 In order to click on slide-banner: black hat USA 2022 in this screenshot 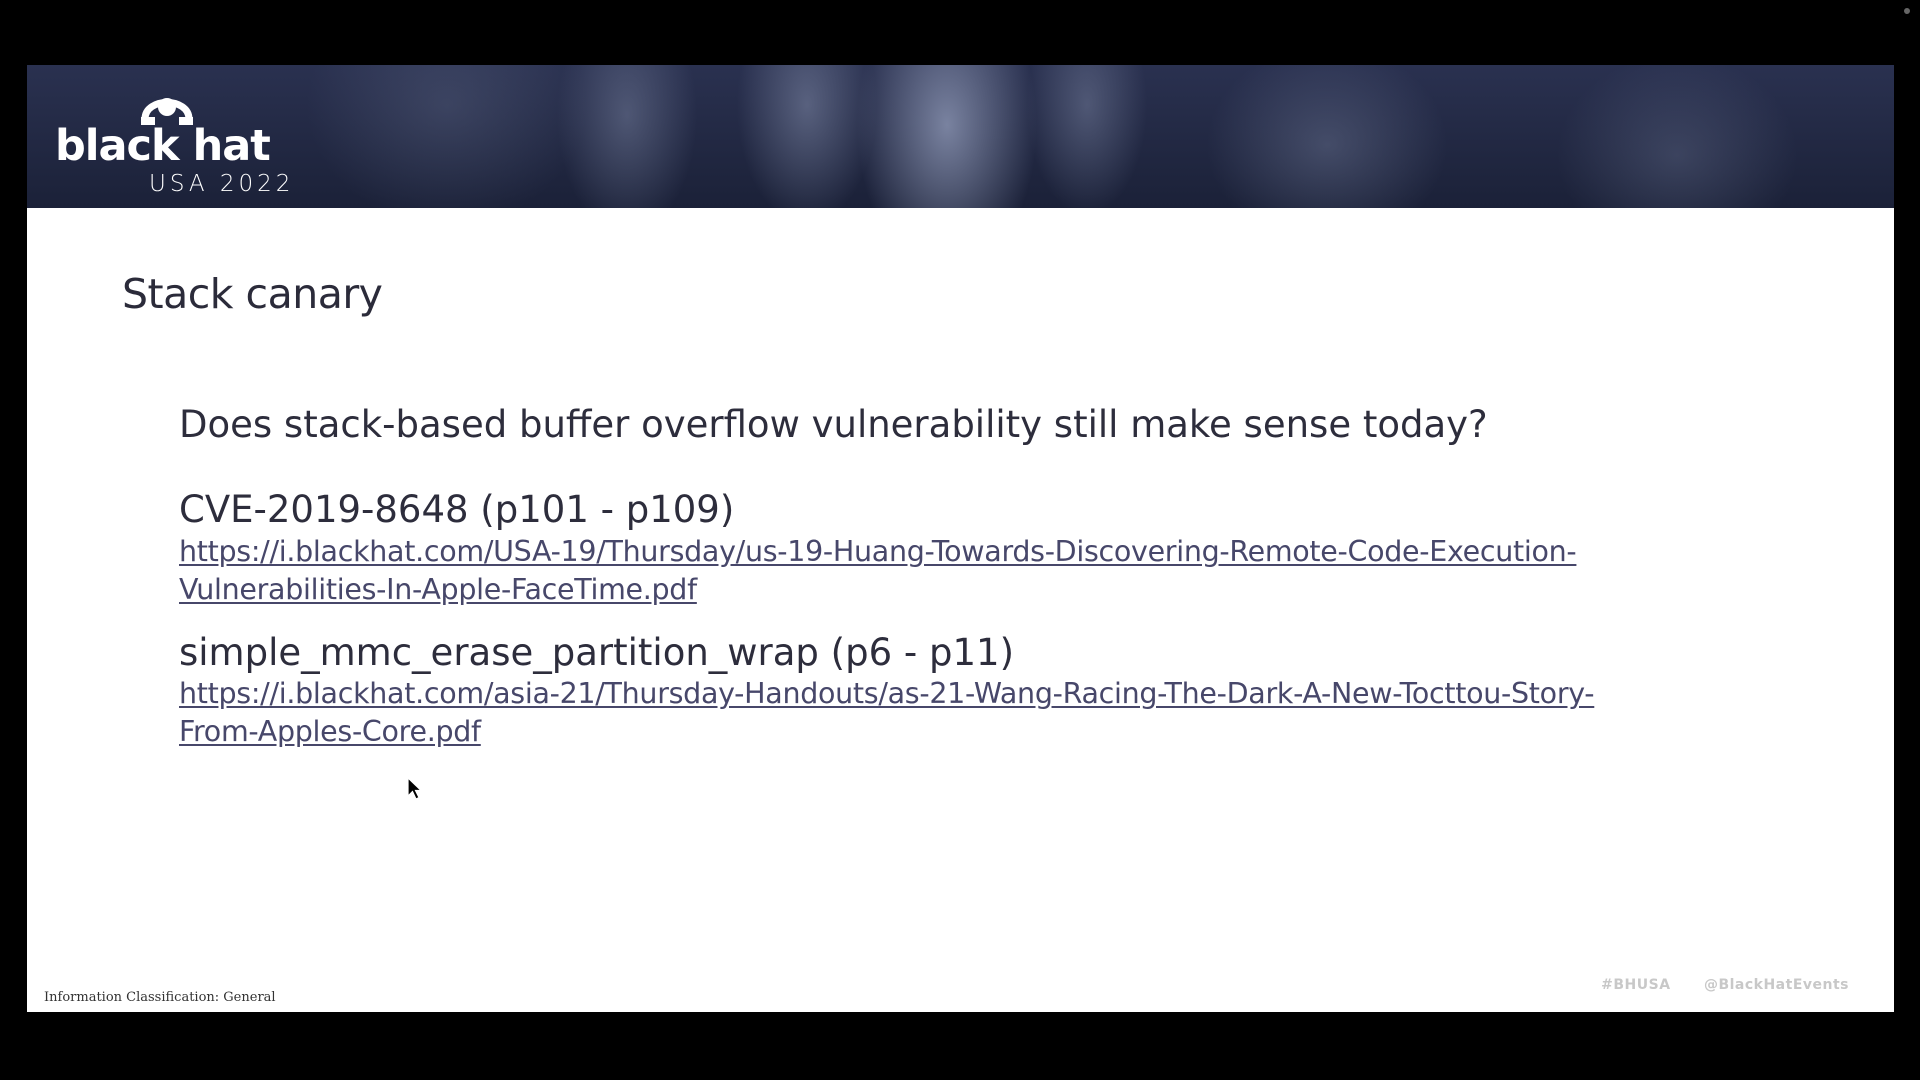, I will do `click(960, 136)`.